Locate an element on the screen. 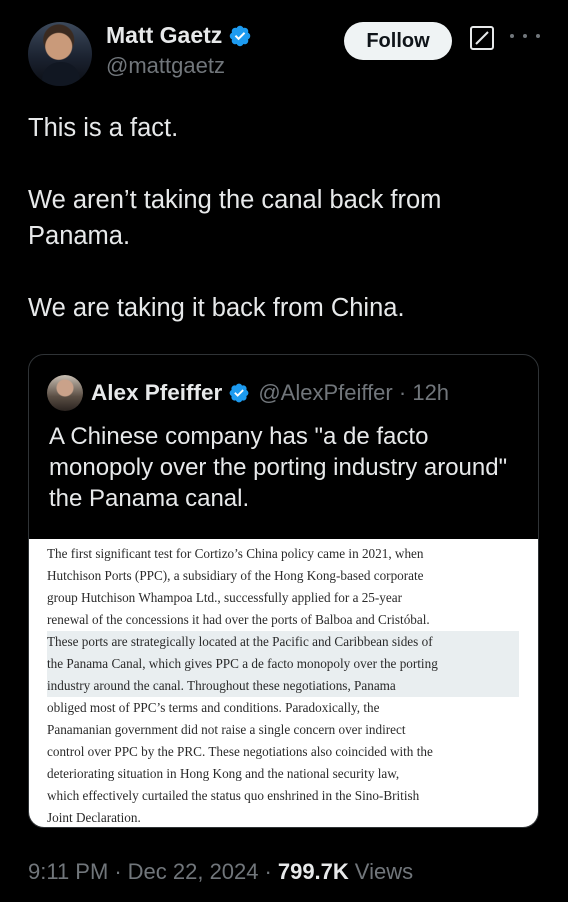 The height and width of the screenshot is (902, 568). more-options-icon is located at coordinates (525, 36).